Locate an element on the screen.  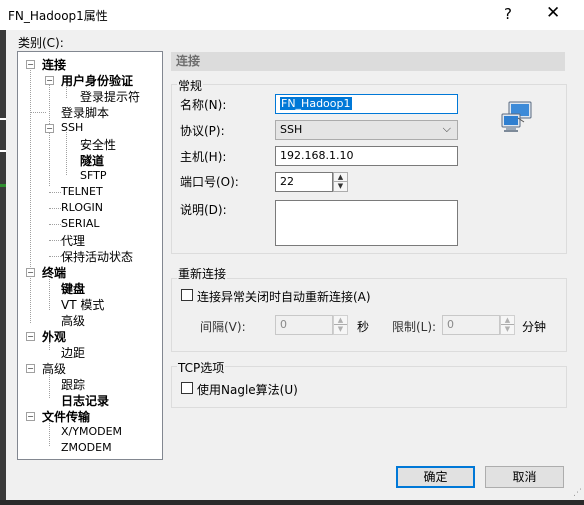
interval-stepper: ▲ ▼ is located at coordinates (340, 325).